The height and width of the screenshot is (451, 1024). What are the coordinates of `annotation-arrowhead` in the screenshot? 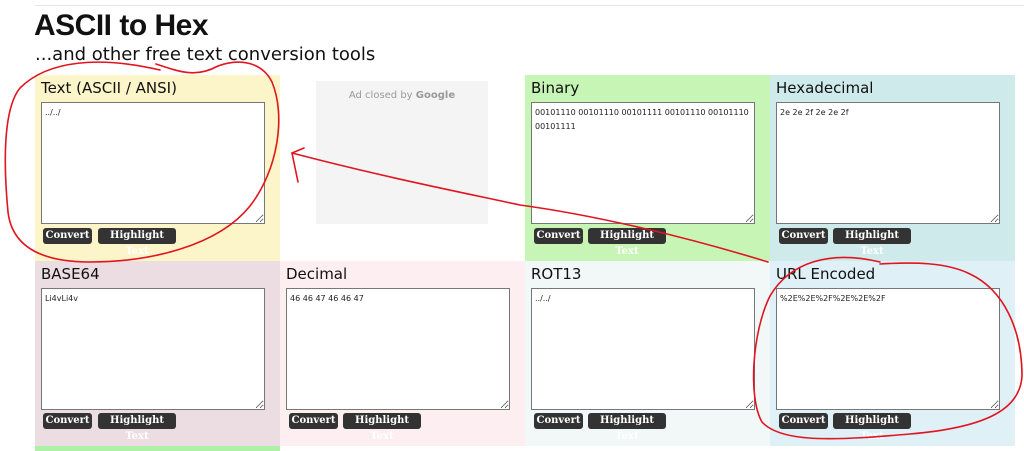 It's located at (298, 165).